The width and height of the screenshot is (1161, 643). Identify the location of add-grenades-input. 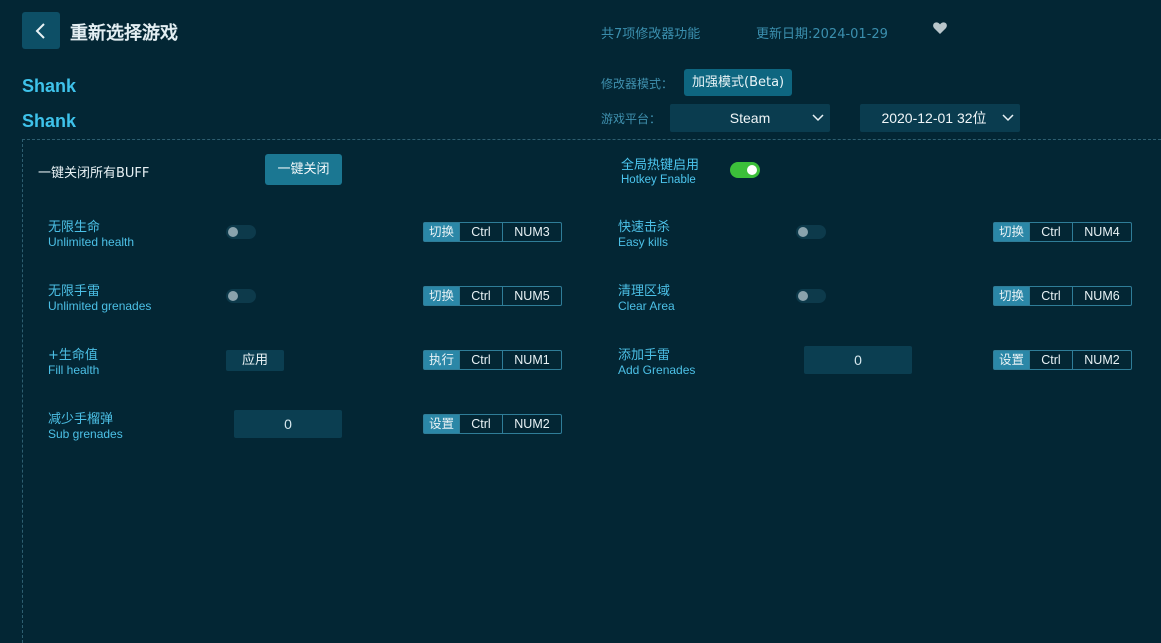
(858, 360).